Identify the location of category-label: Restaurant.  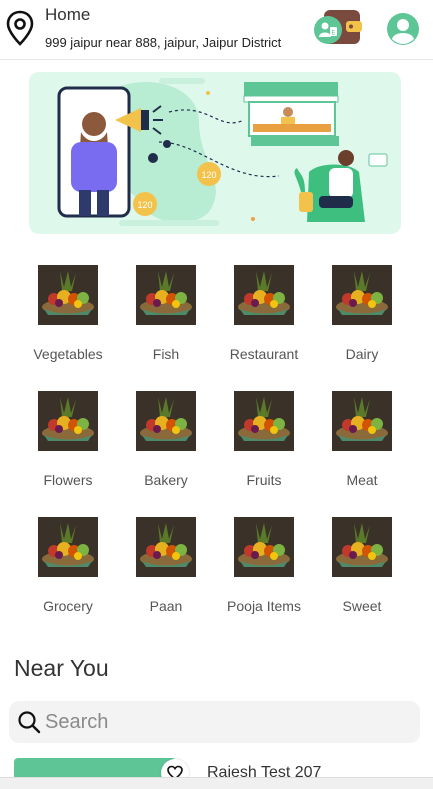
(264, 354).